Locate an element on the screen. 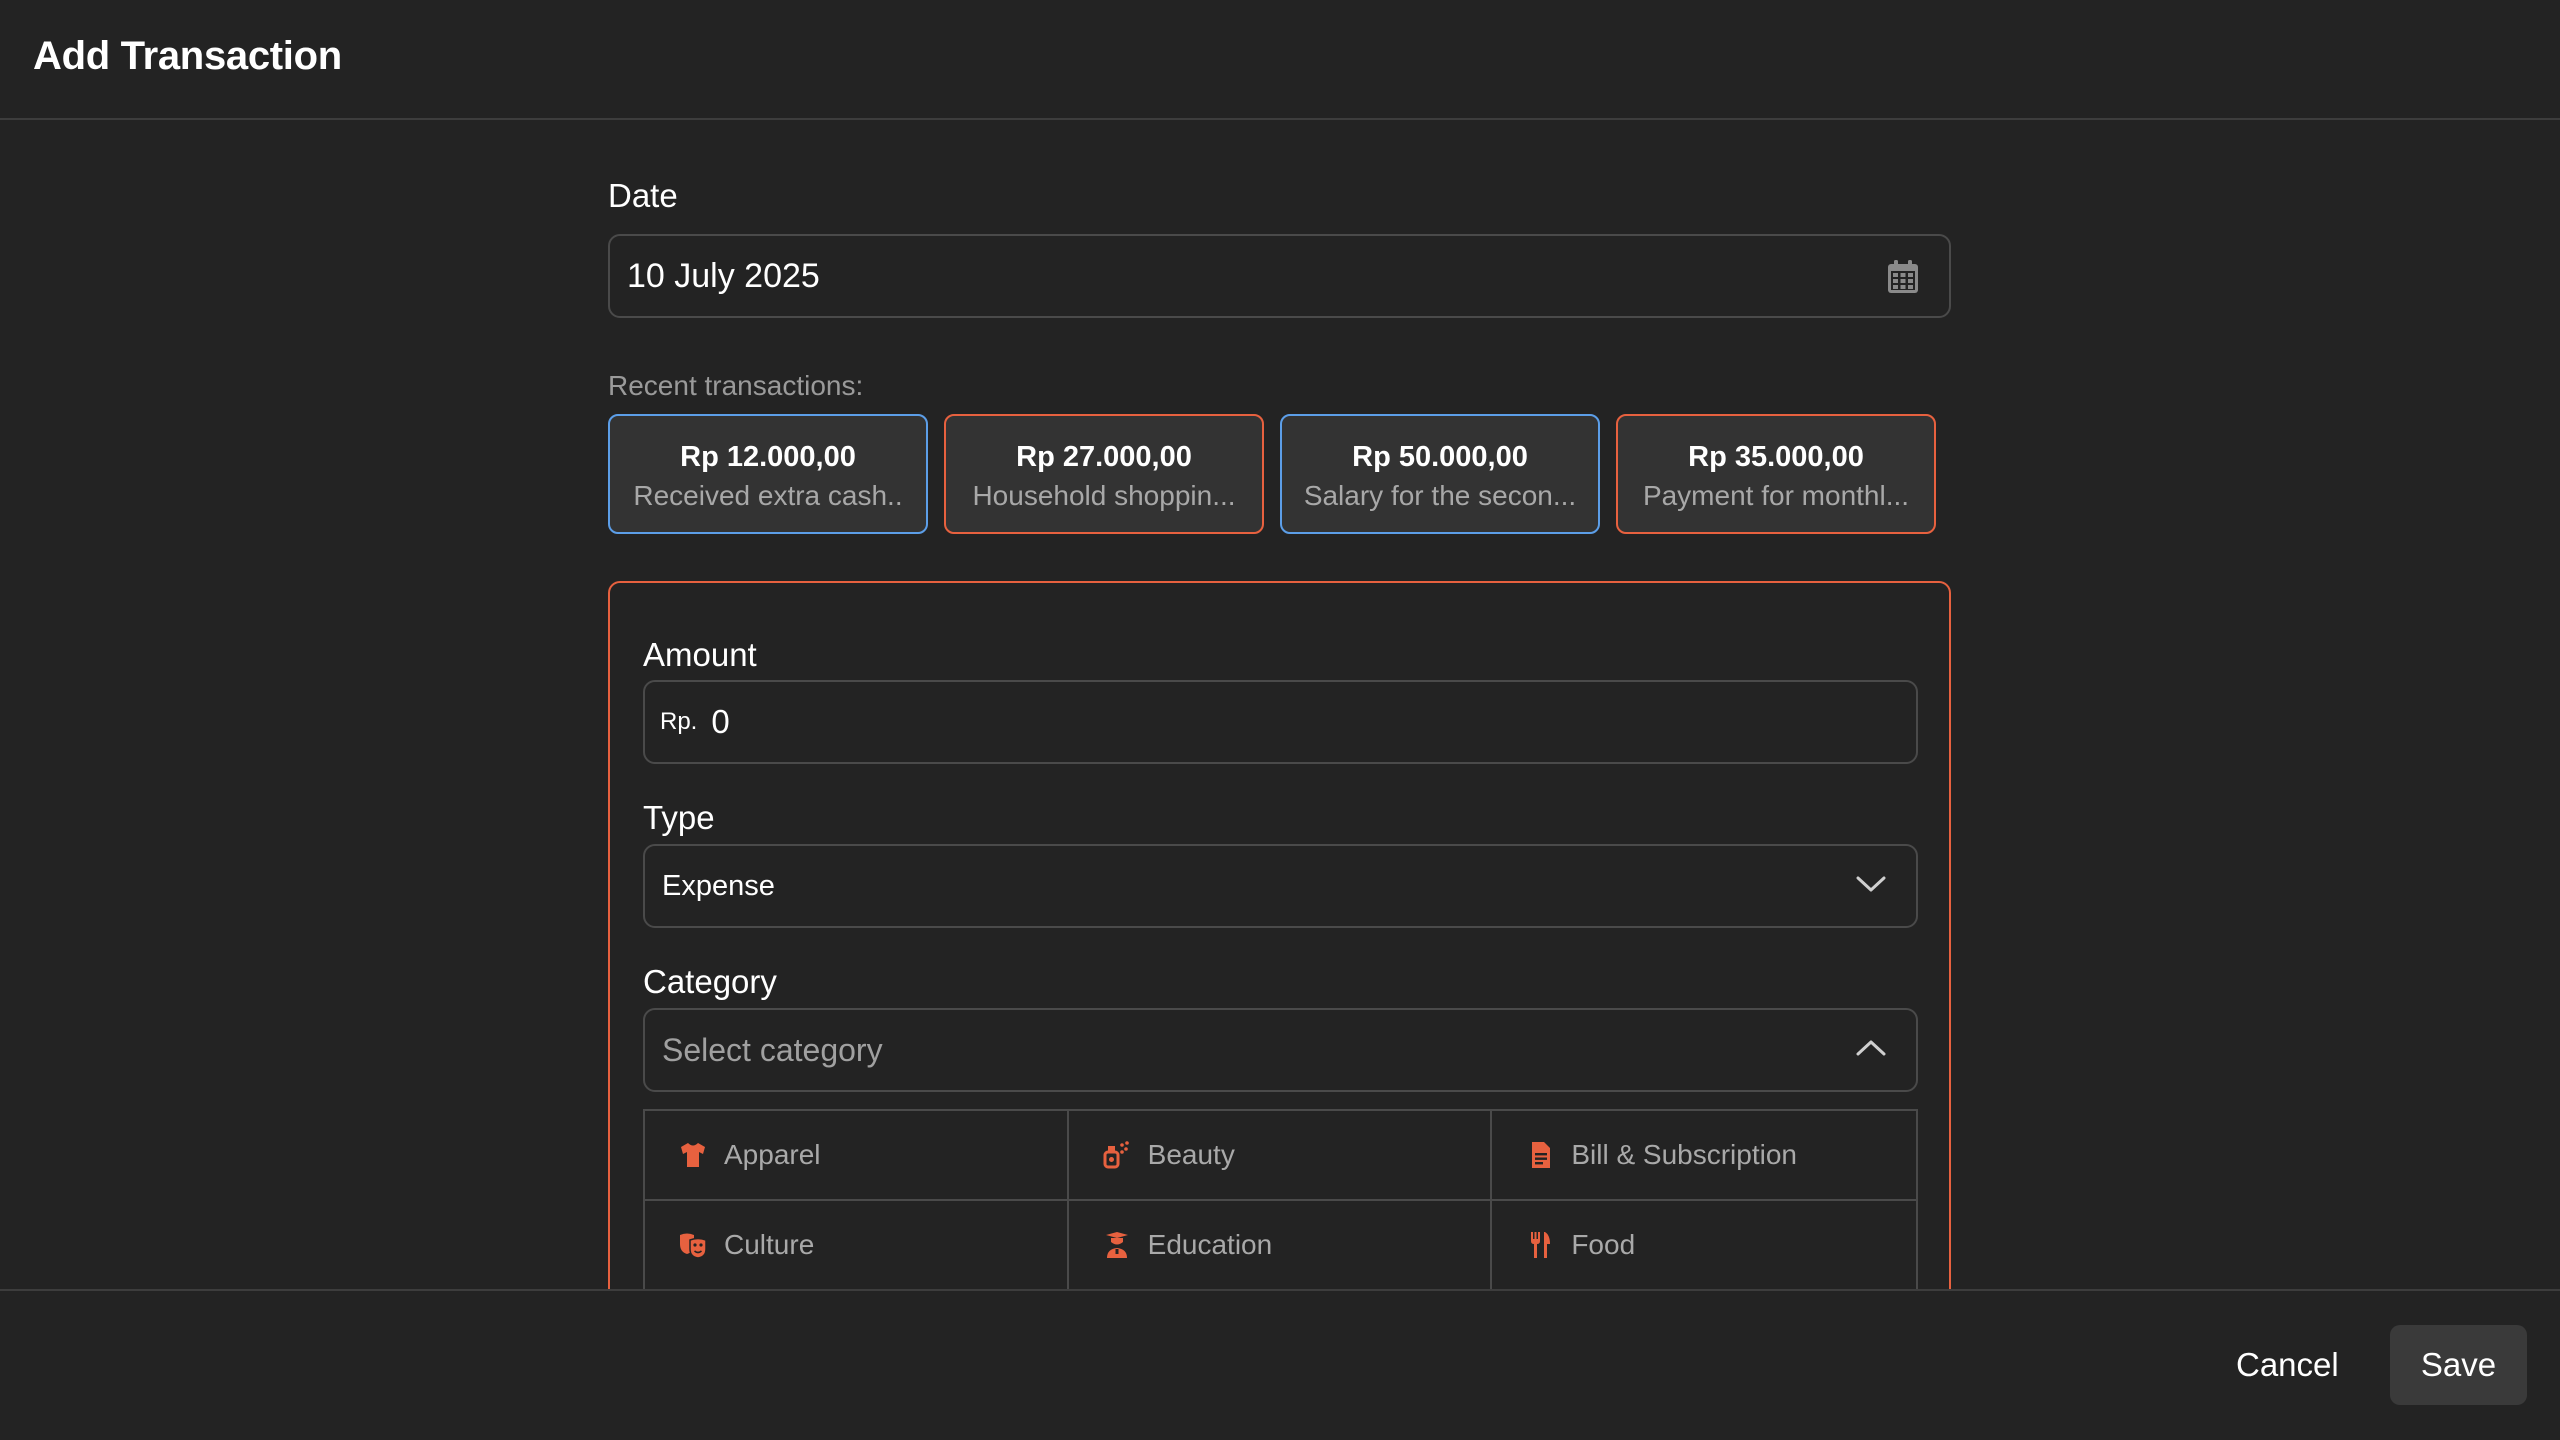 This screenshot has width=2560, height=1440. chip-amount: Rp 27.000,00 is located at coordinates (1104, 457).